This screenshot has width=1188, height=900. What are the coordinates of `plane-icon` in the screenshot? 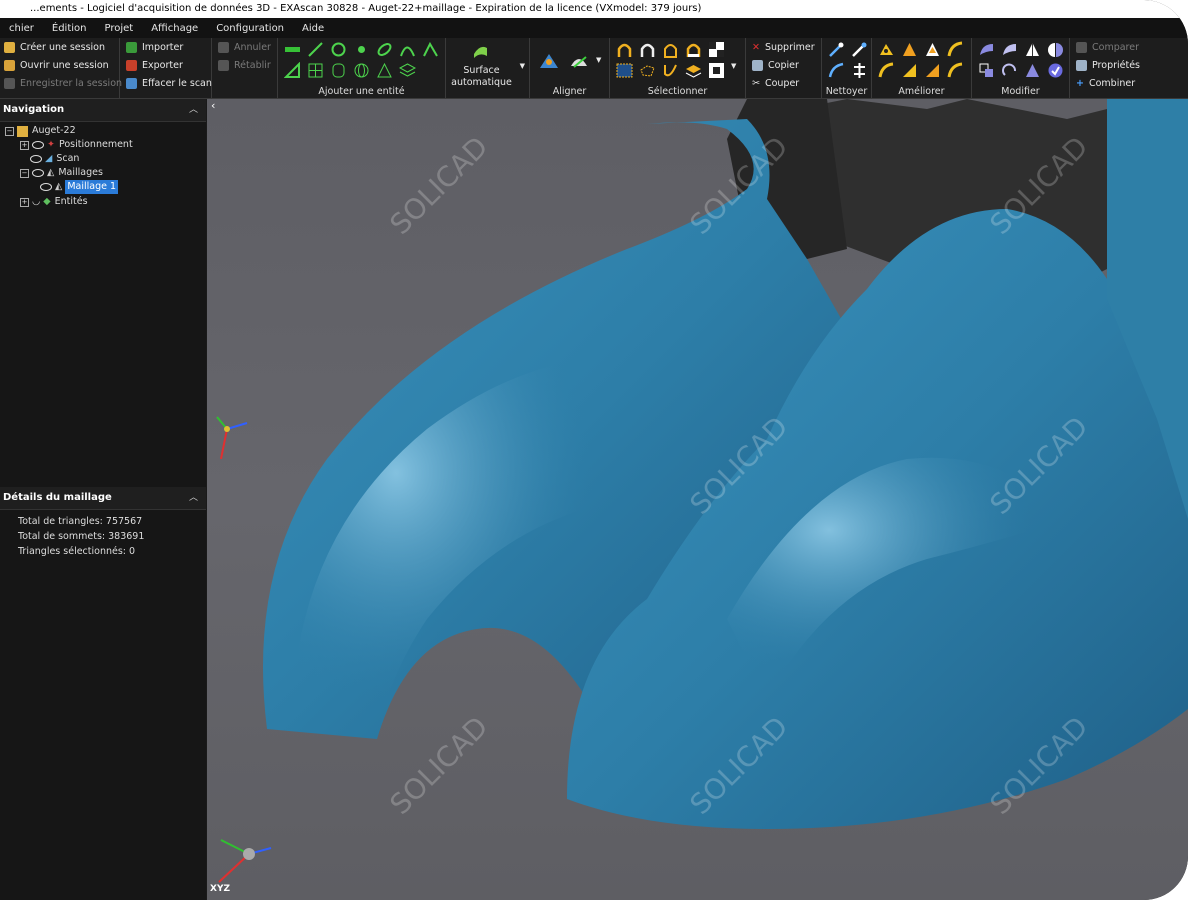 It's located at (292, 49).